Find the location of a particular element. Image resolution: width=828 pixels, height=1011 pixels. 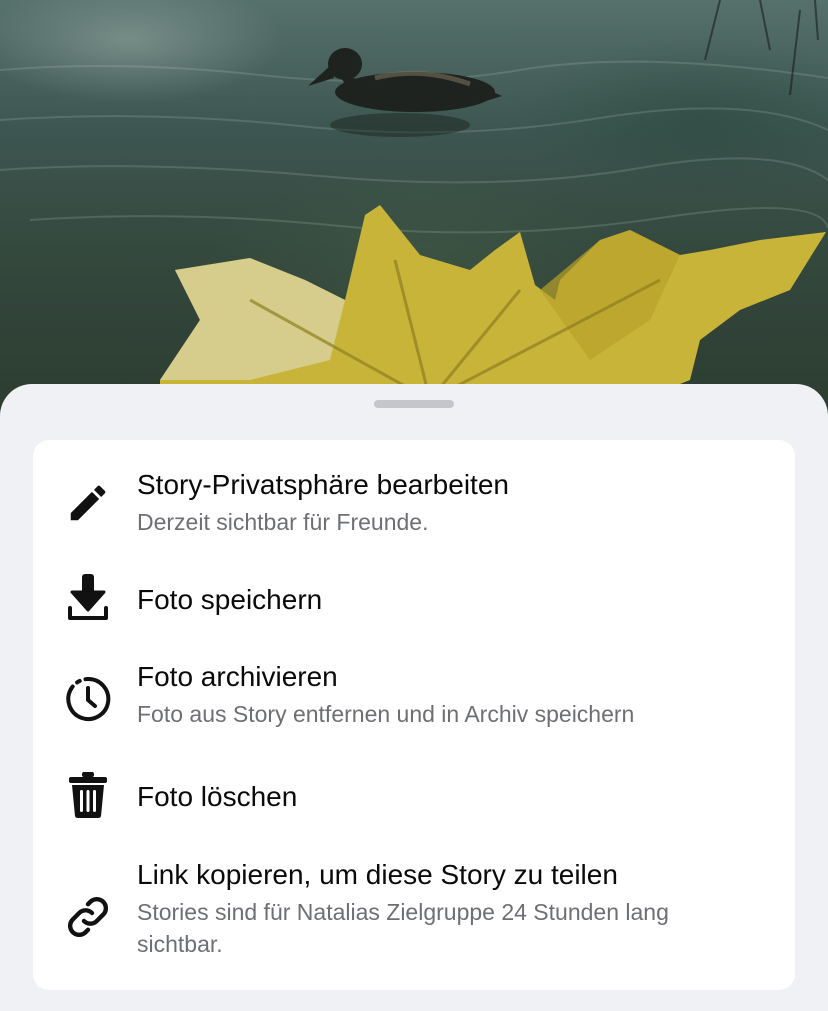

trash-icon is located at coordinates (88, 795).